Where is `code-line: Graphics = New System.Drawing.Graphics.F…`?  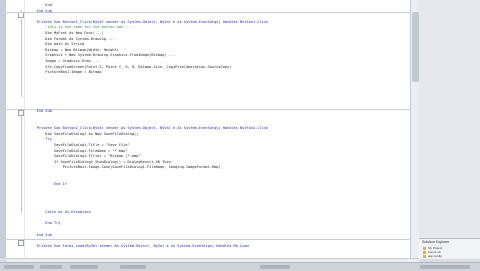 code-line: Graphics = New System.Drawing.Graphics.F… is located at coordinates (101, 55).